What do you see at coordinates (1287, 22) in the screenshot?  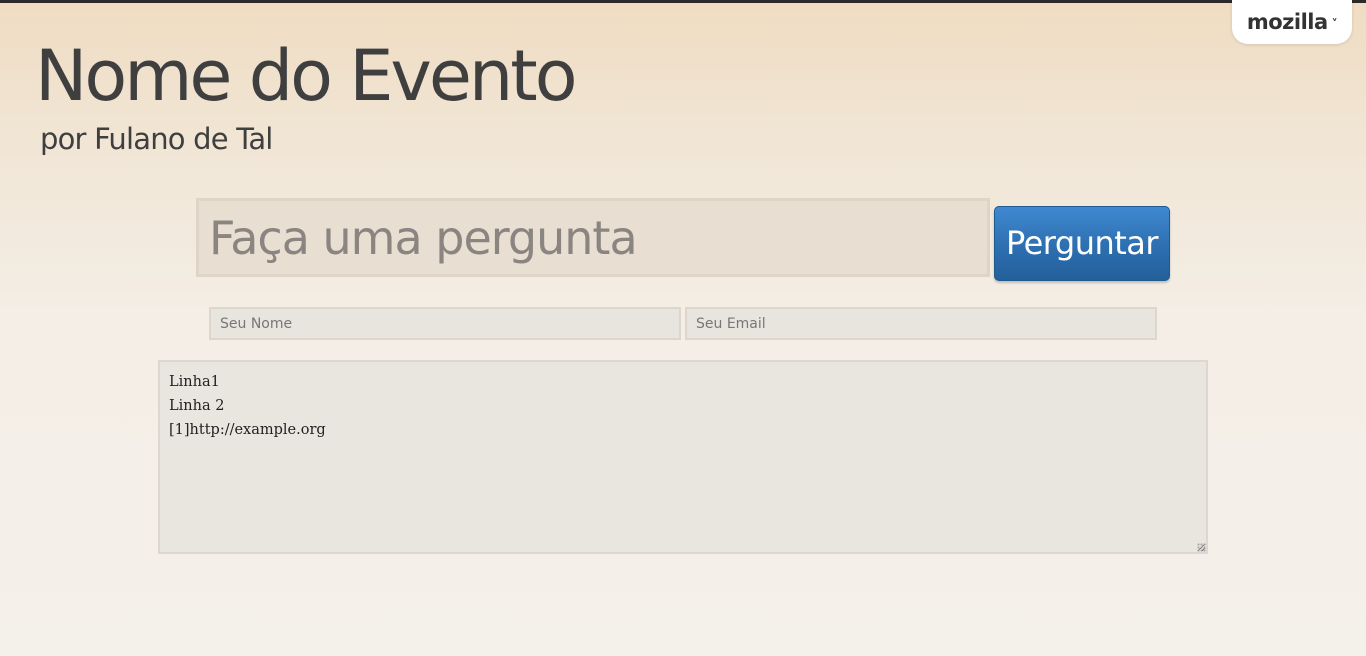 I see `mozilla-logo-text: mozilla` at bounding box center [1287, 22].